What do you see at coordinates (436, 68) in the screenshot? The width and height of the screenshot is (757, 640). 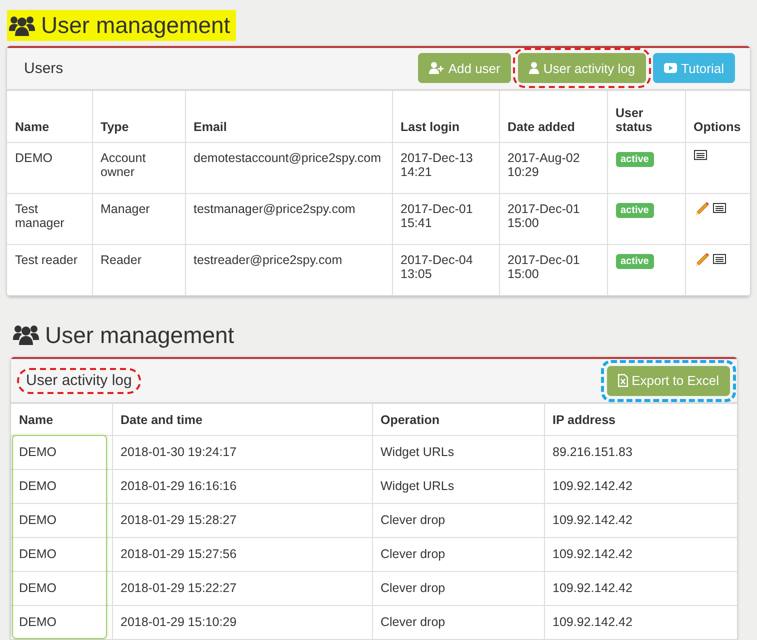 I see `user-plus-icon` at bounding box center [436, 68].